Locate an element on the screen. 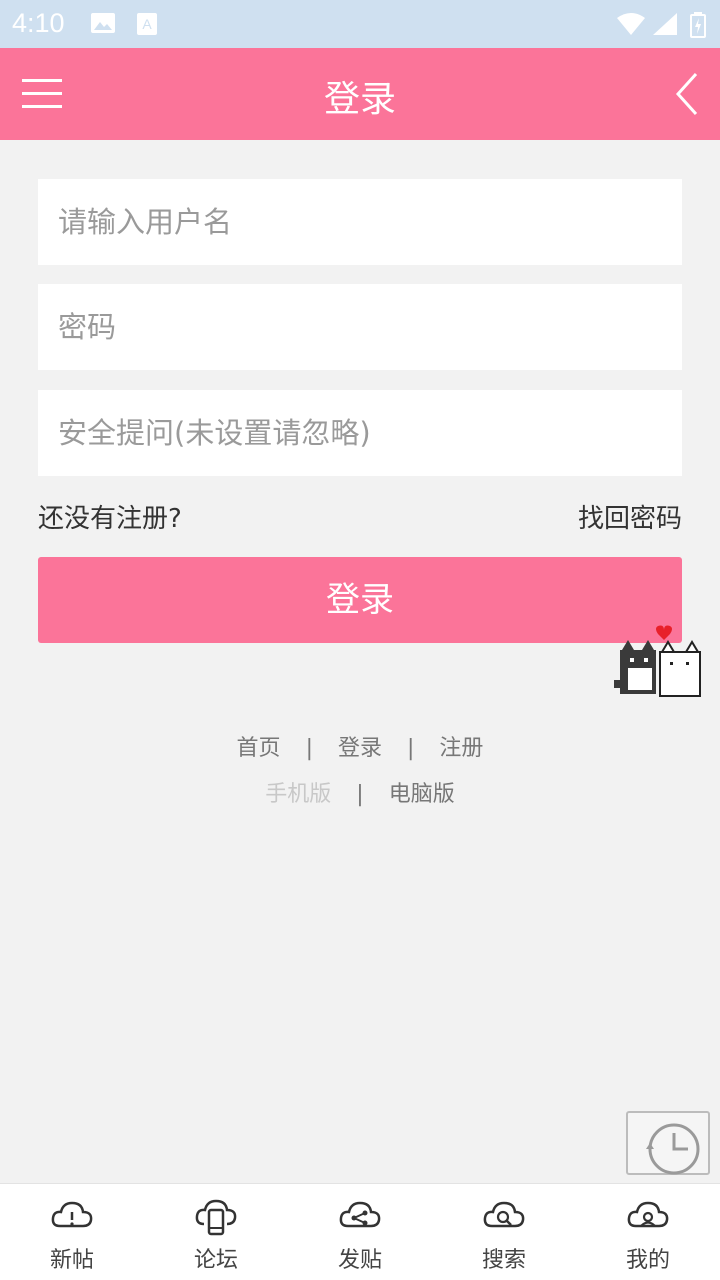 The height and width of the screenshot is (1280, 720). security-question-input is located at coordinates (360, 433).